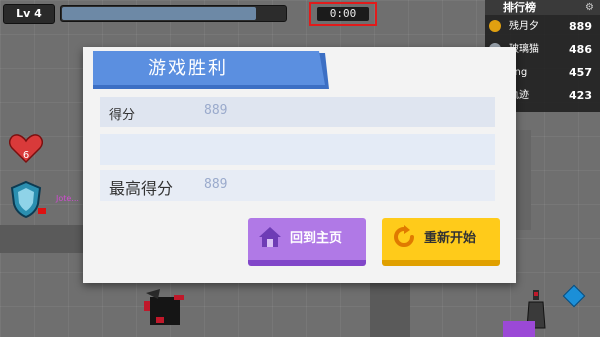  I want to click on restart-icon, so click(404, 236).